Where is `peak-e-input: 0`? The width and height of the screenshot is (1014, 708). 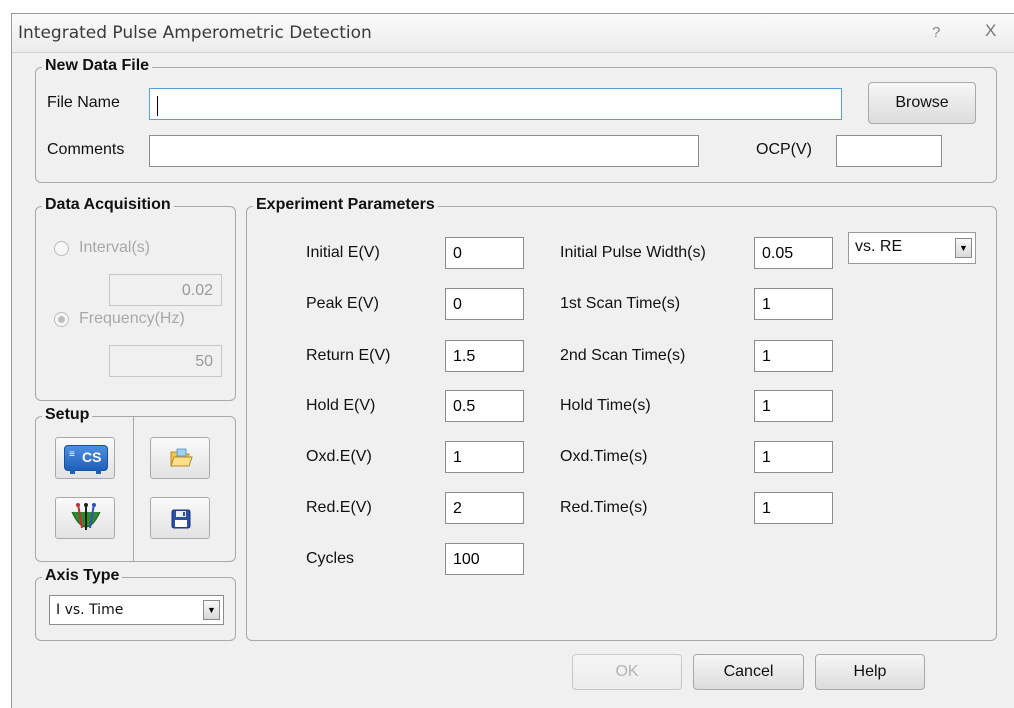 peak-e-input: 0 is located at coordinates (484, 304).